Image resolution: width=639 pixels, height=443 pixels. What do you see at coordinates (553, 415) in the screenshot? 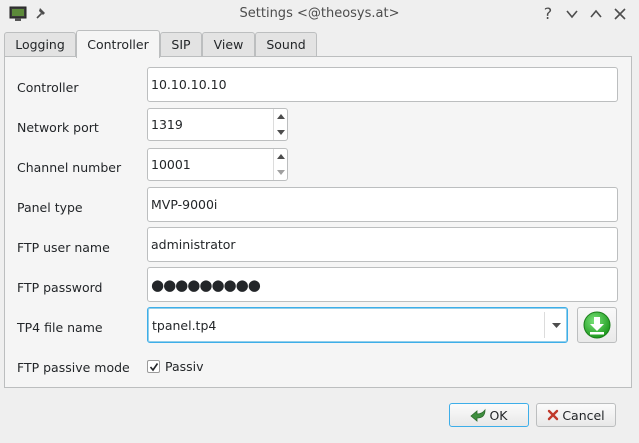
I see `cancel-icon` at bounding box center [553, 415].